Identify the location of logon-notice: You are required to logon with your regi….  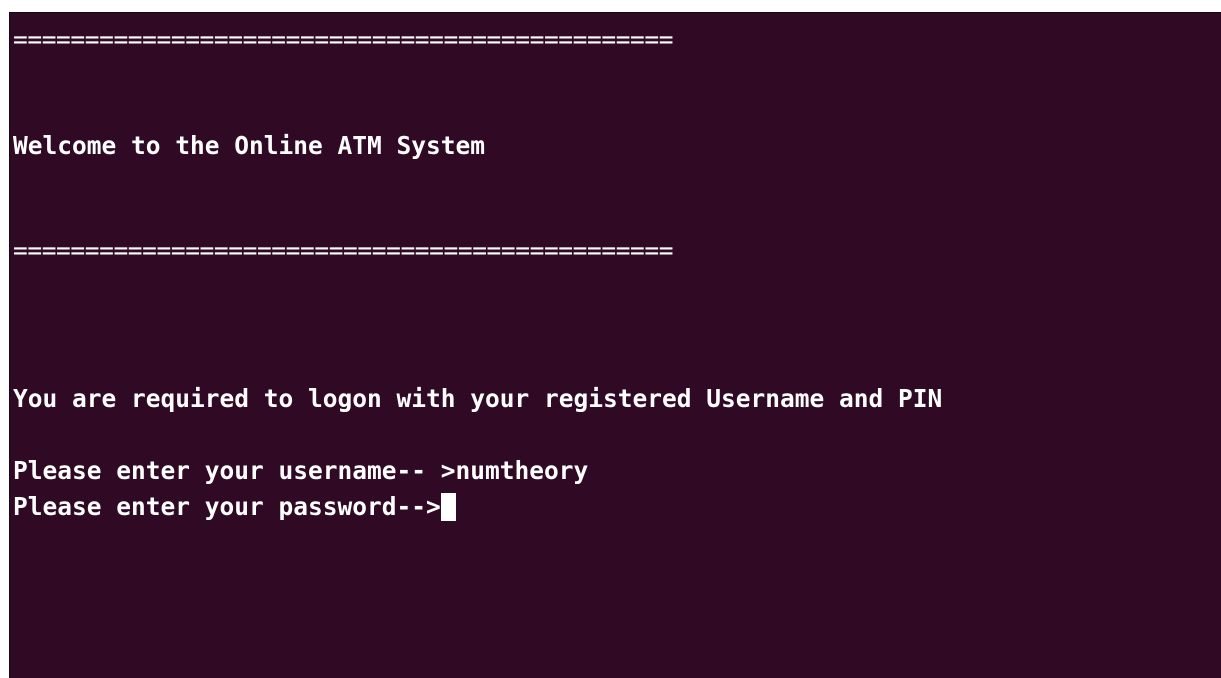
(478, 398).